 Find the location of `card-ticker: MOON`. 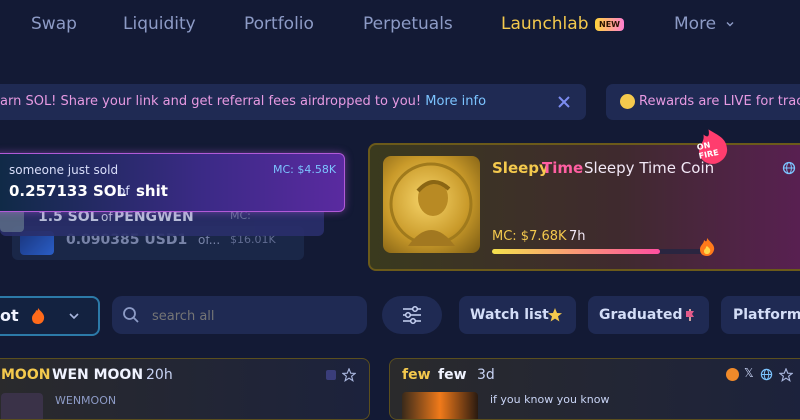

card-ticker: MOON is located at coordinates (26, 375).